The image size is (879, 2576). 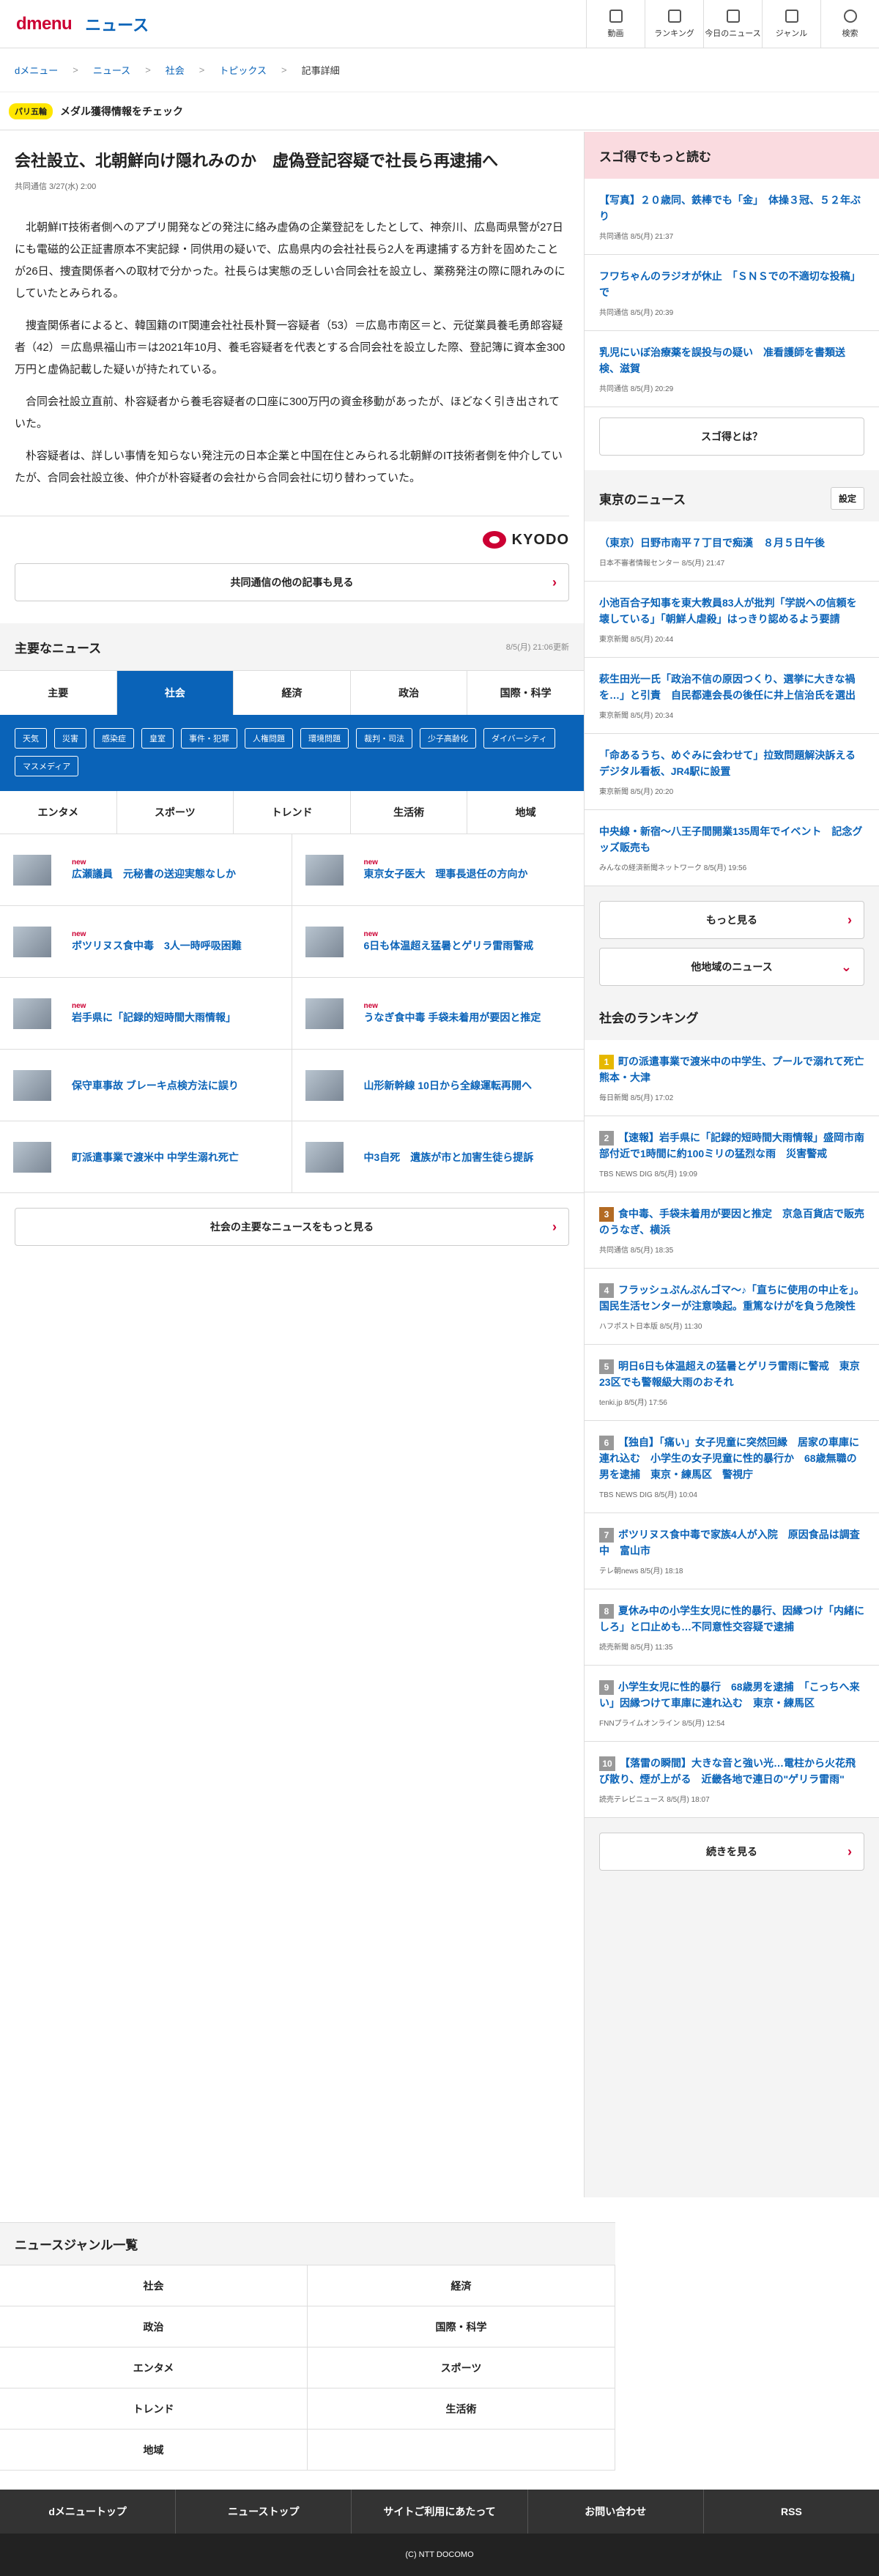 I want to click on tokyo-more-button: もっと見る ›, so click(x=732, y=920).